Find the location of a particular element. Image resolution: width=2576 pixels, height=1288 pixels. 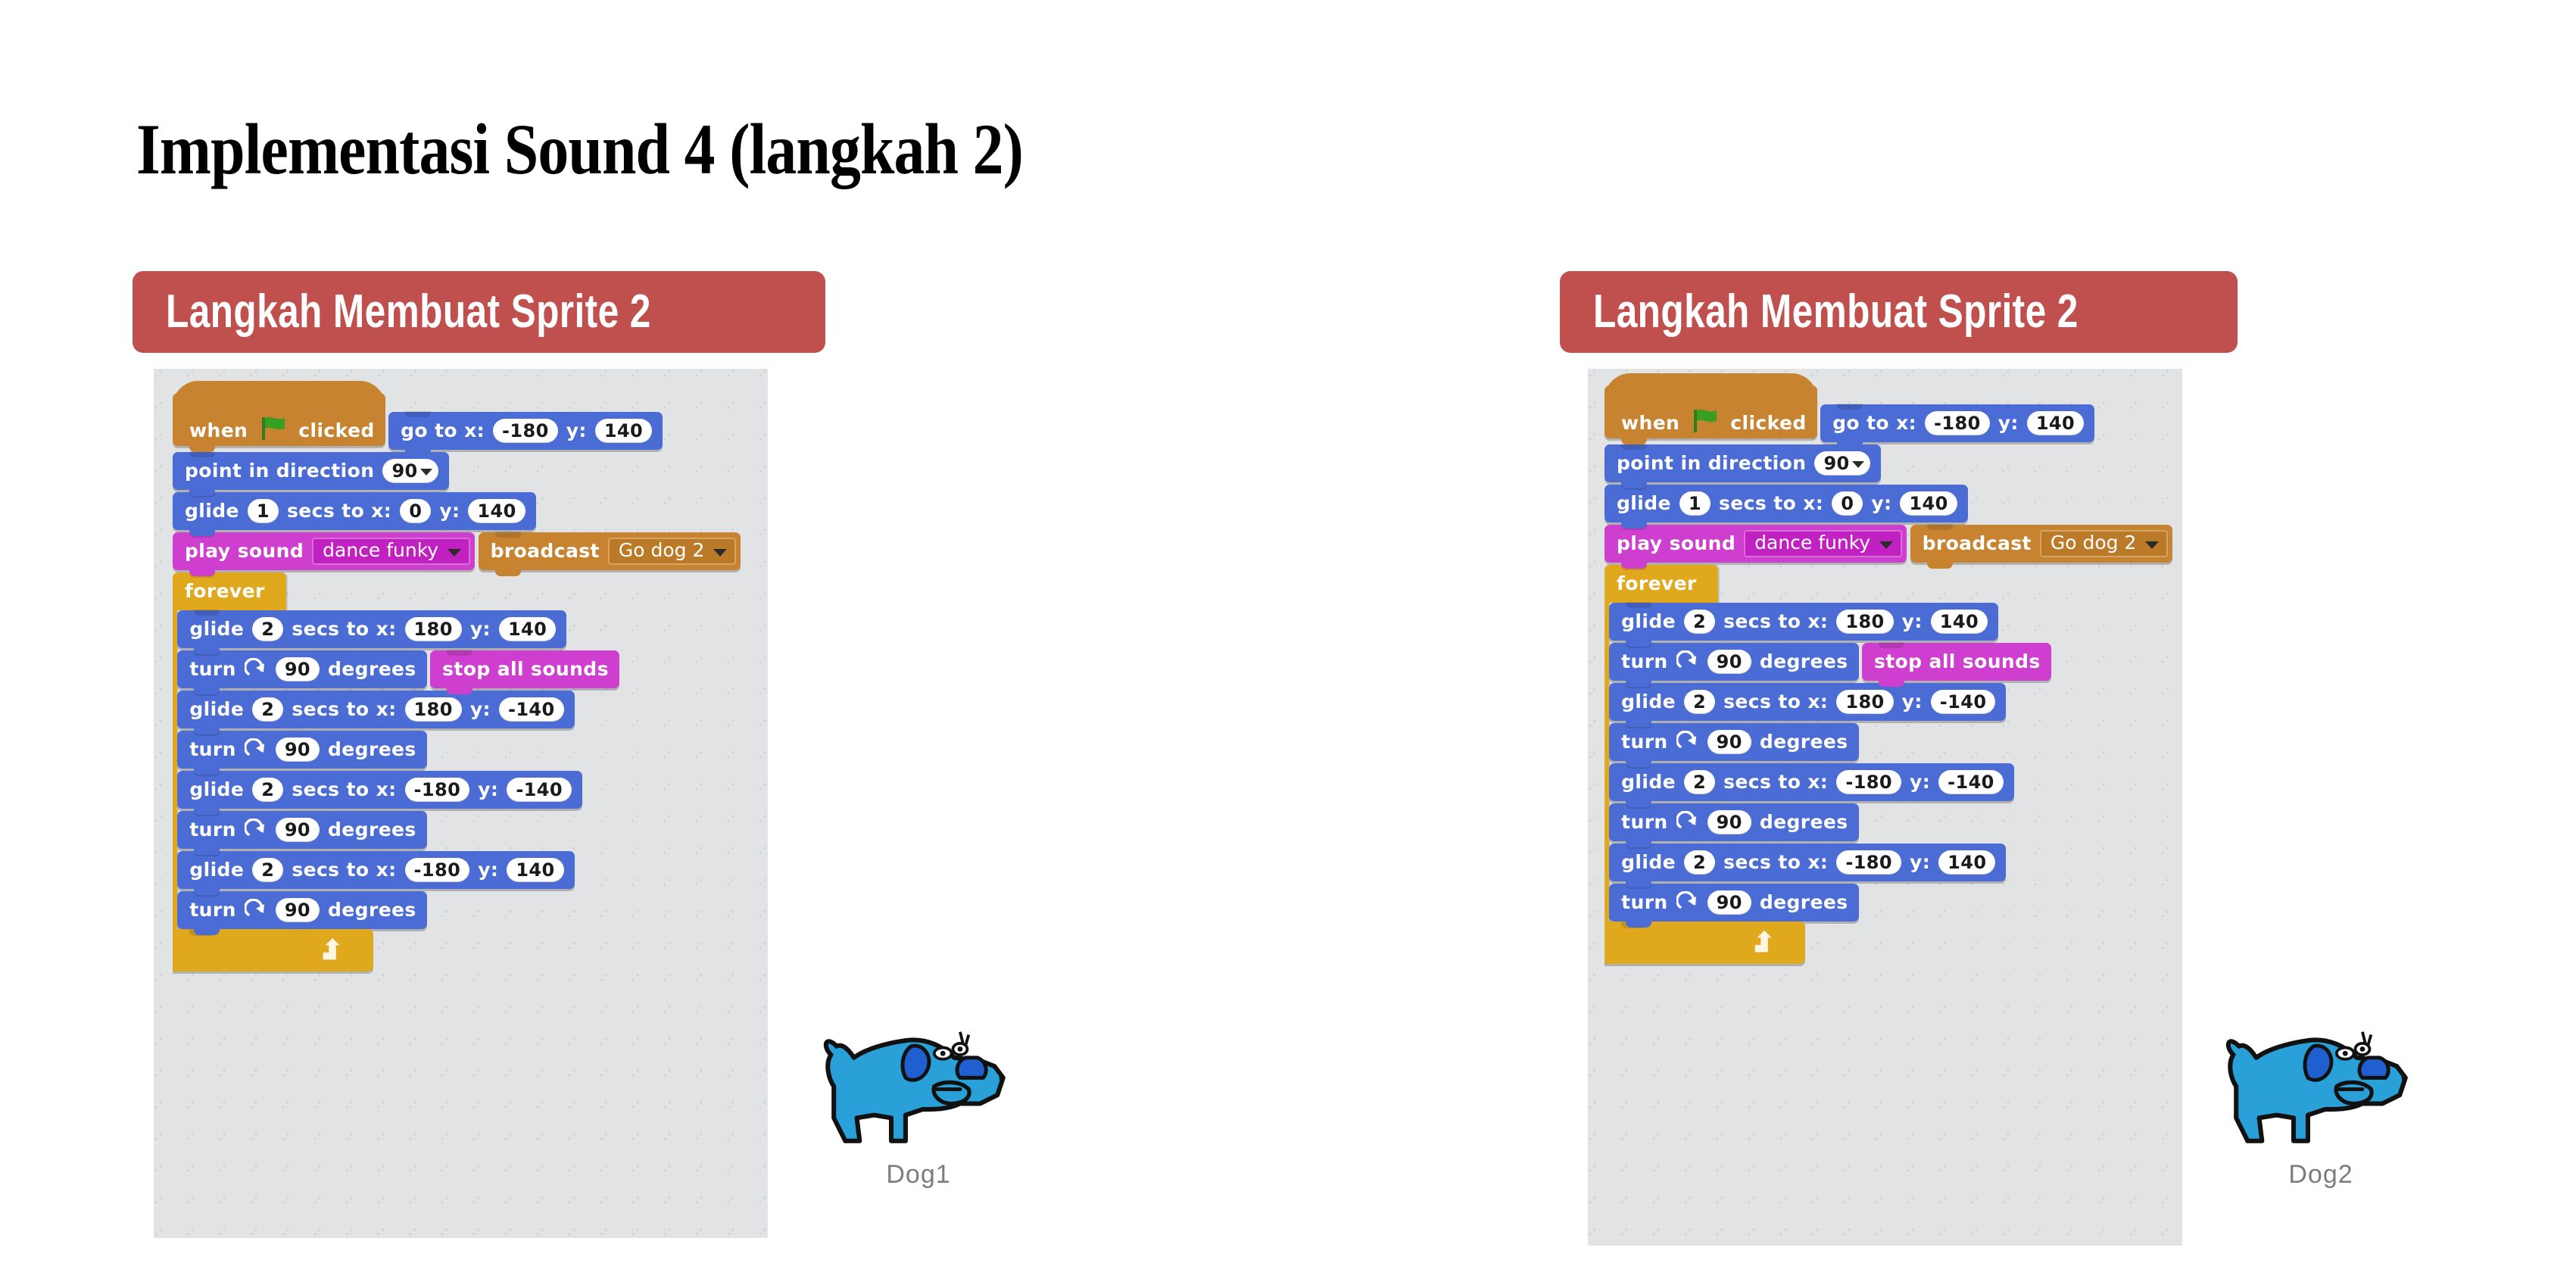

block-label: go to x: is located at coordinates (443, 430).